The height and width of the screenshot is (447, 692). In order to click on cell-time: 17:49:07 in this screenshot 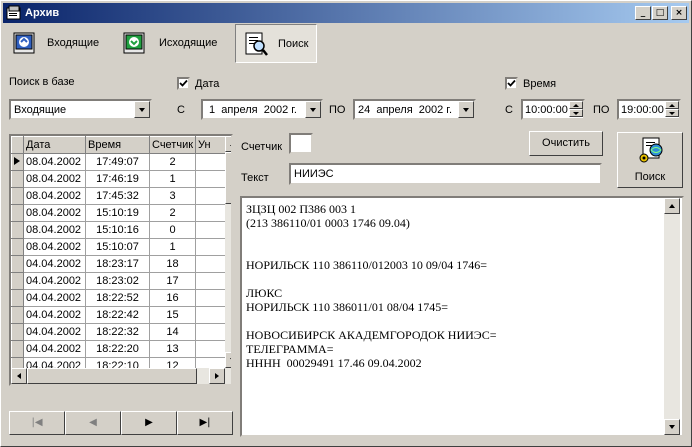, I will do `click(117, 162)`.